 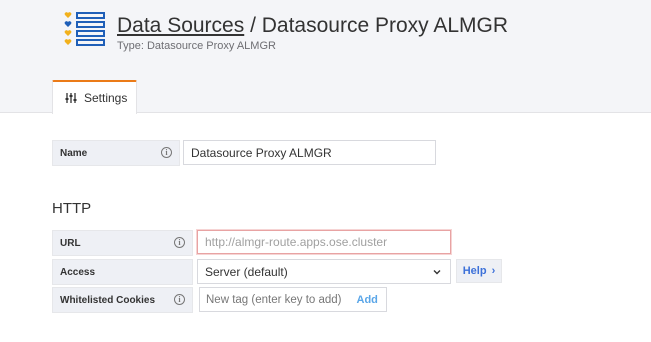 What do you see at coordinates (84, 29) in the screenshot?
I see `heart-list-icon` at bounding box center [84, 29].